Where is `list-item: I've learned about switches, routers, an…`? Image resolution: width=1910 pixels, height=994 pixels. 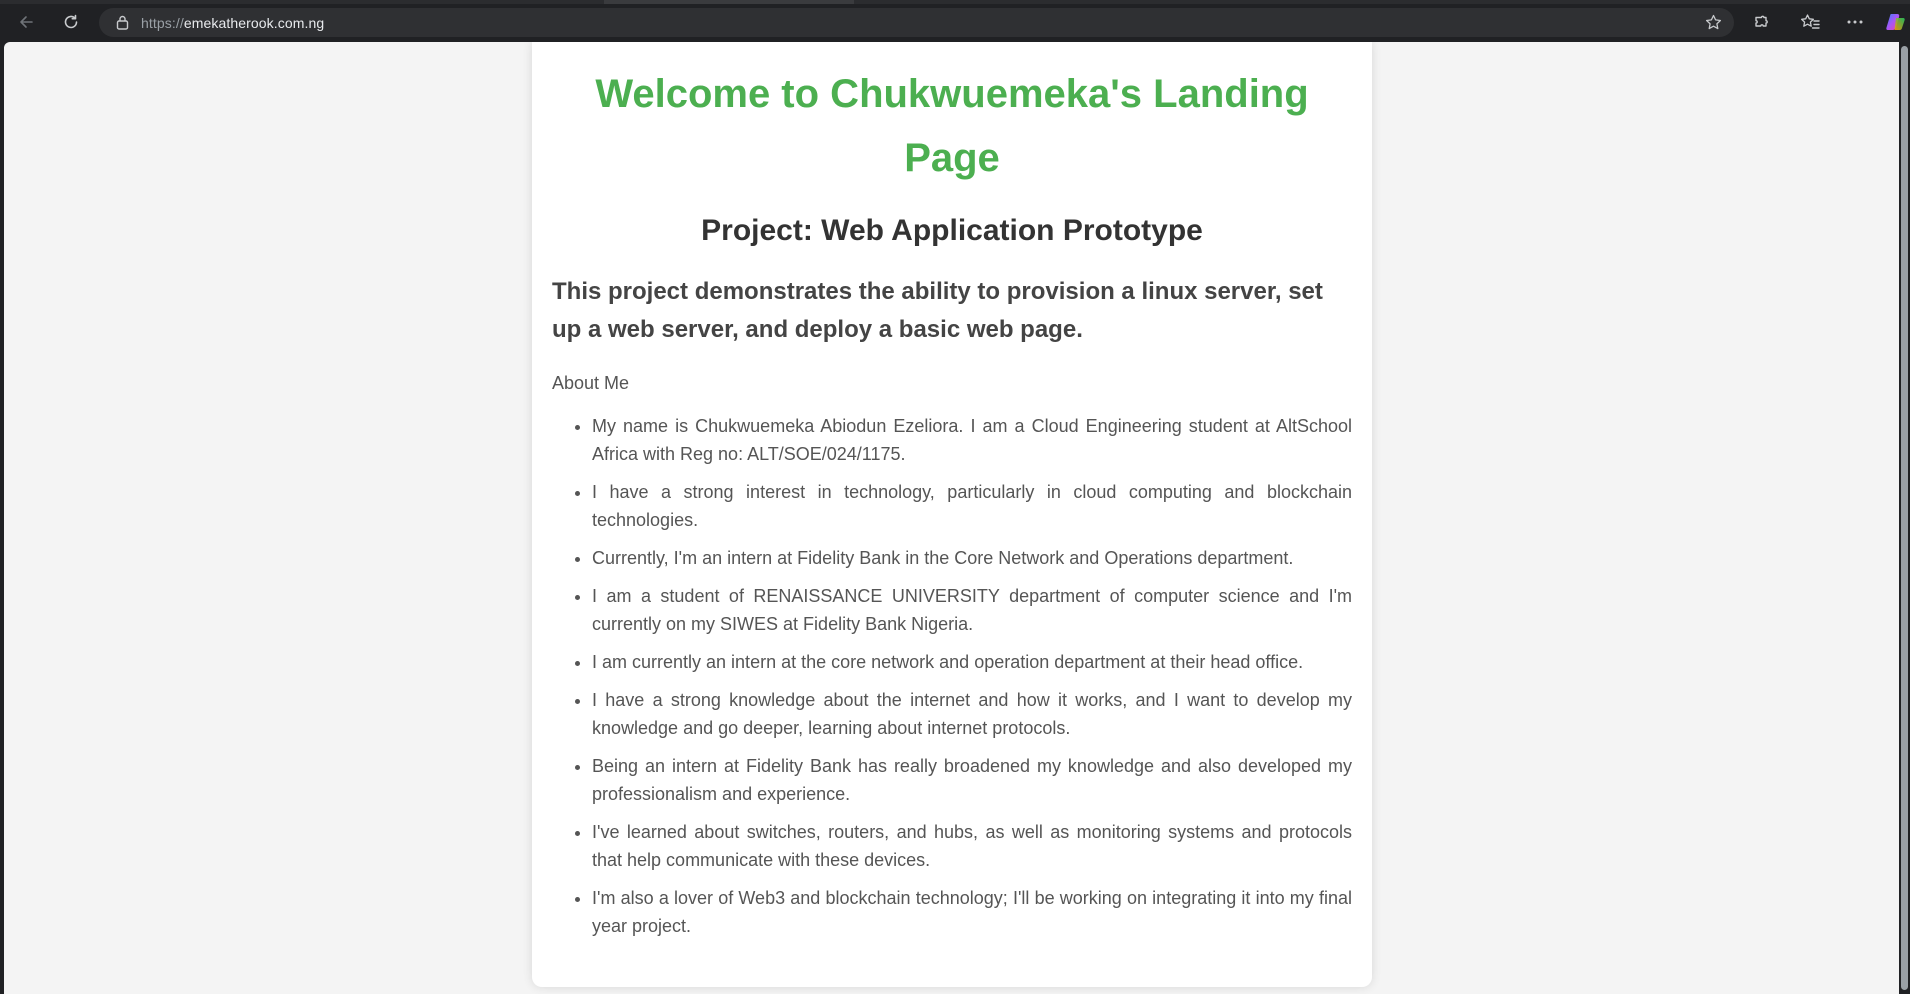
list-item: I've learned about switches, routers, an… is located at coordinates (972, 846).